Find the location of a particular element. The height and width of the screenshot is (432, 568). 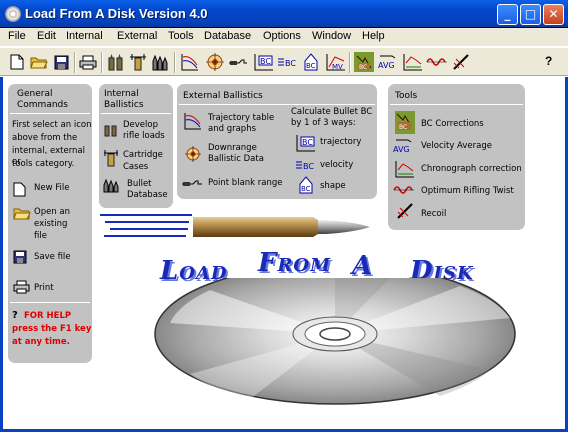

external-title: External Ballistics is located at coordinates (223, 96).